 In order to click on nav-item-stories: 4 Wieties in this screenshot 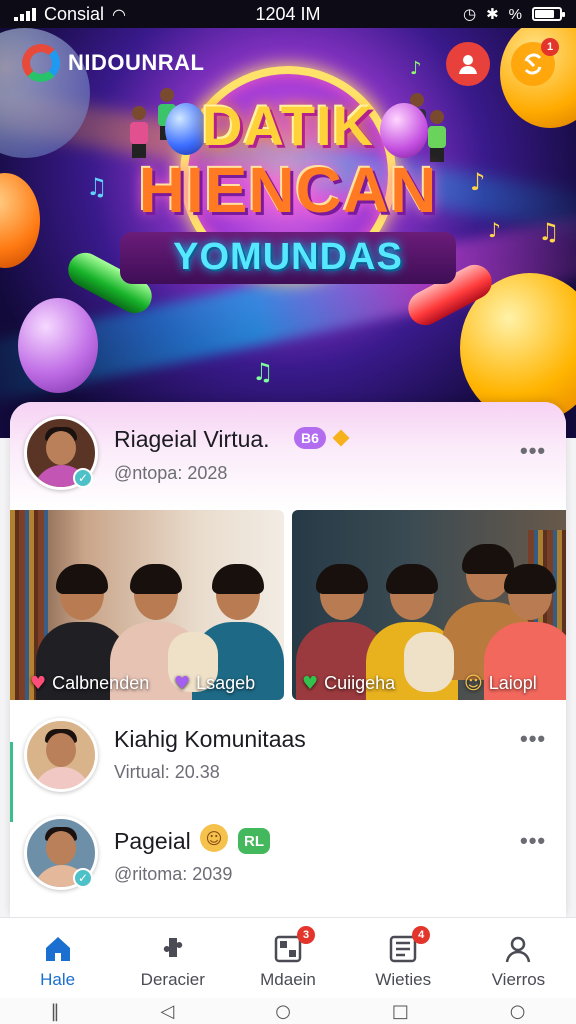, I will do `click(403, 958)`.